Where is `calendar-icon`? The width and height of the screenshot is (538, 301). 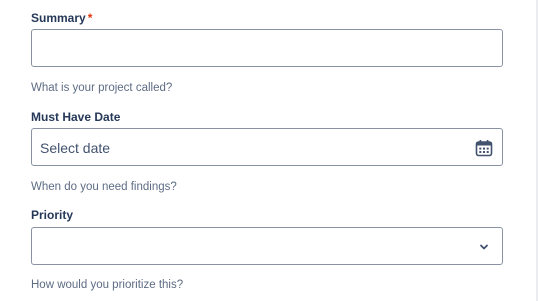 calendar-icon is located at coordinates (484, 148).